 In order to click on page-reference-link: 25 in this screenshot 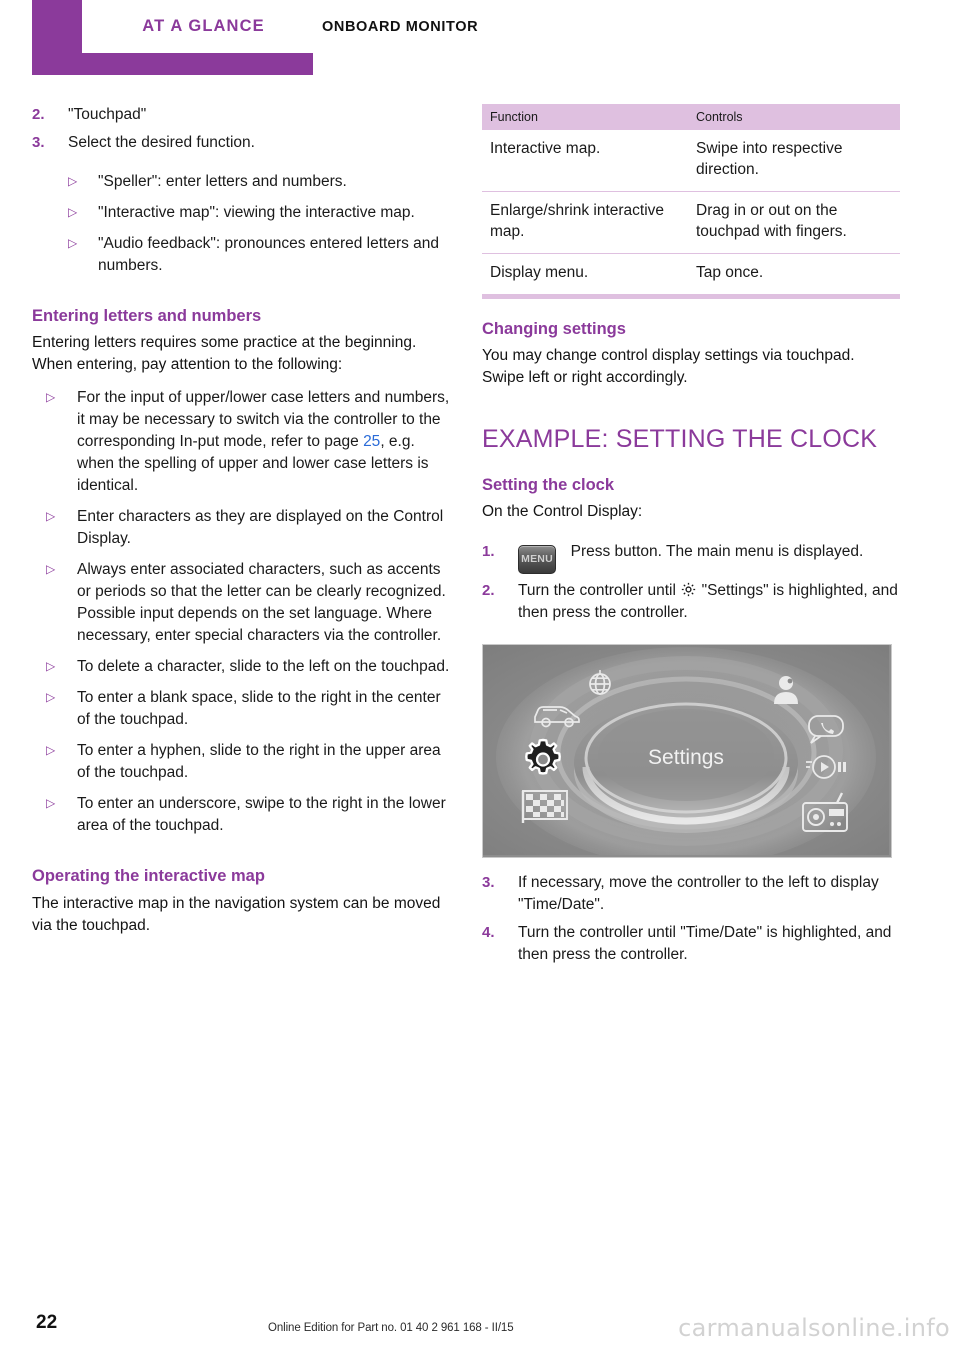, I will do `click(371, 441)`.